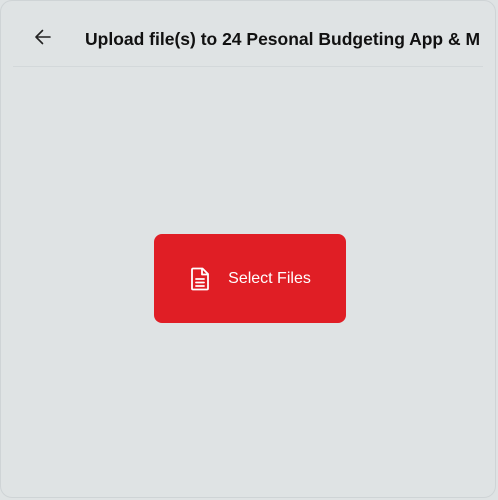  I want to click on arrow-left-icon, so click(43, 39).